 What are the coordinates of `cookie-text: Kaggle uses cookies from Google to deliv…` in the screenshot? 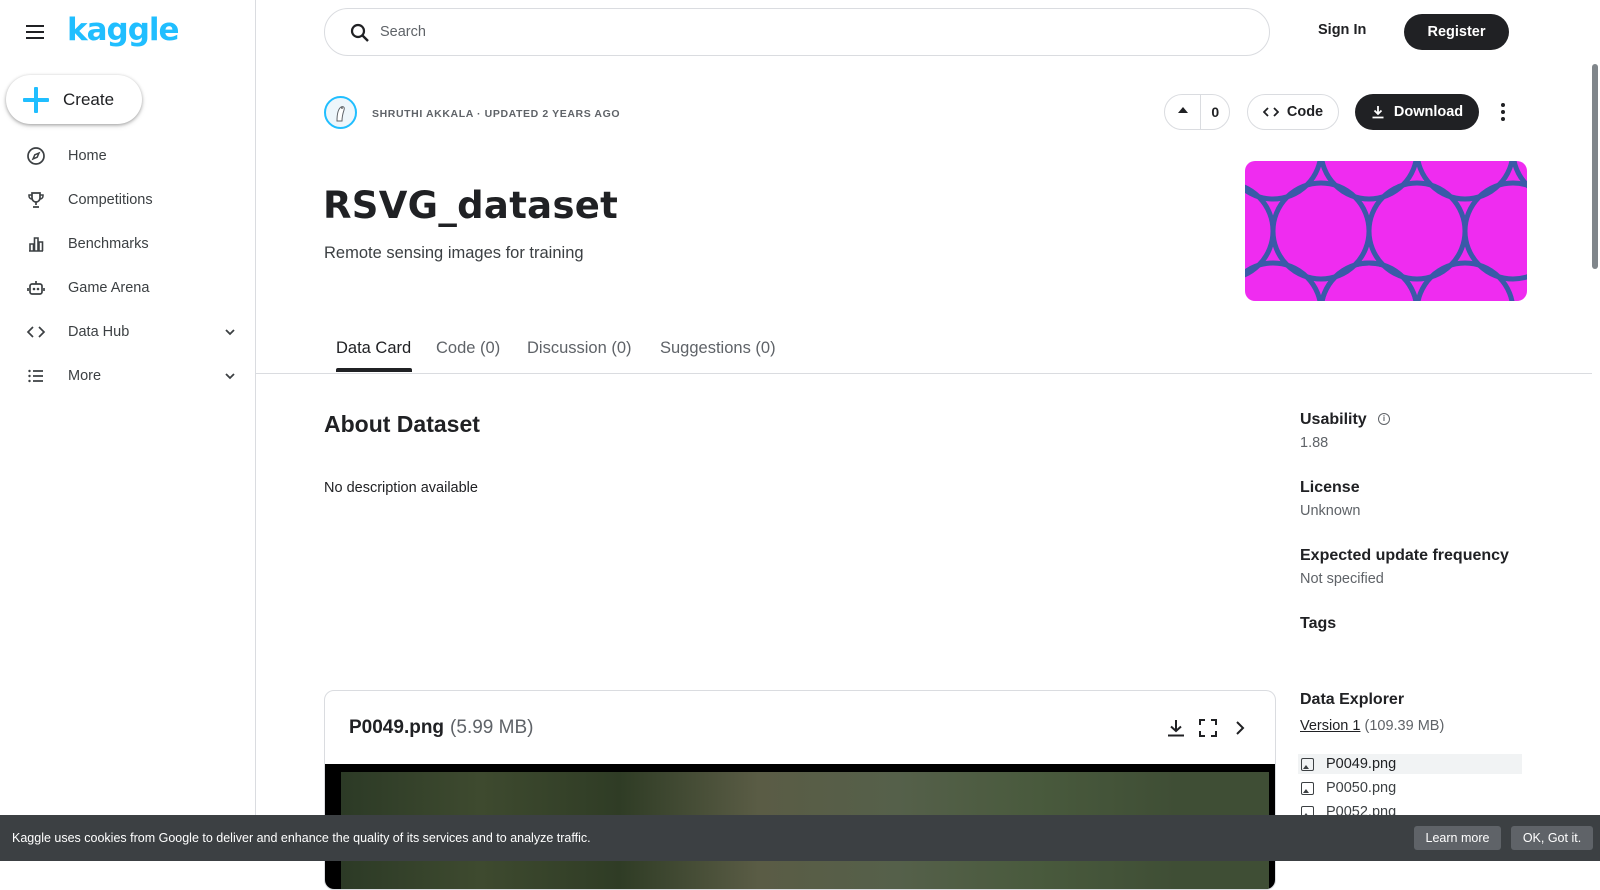 It's located at (301, 838).